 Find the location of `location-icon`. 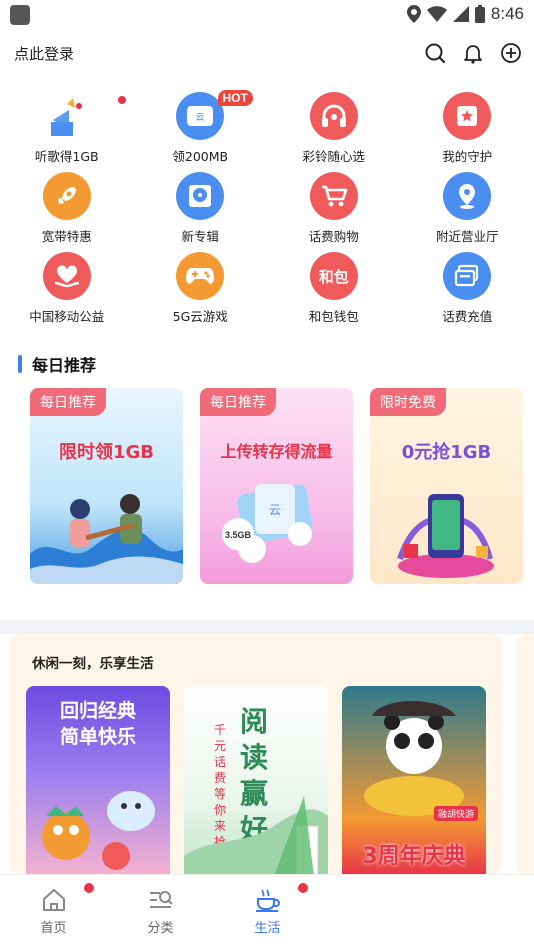

location-icon is located at coordinates (413, 14).